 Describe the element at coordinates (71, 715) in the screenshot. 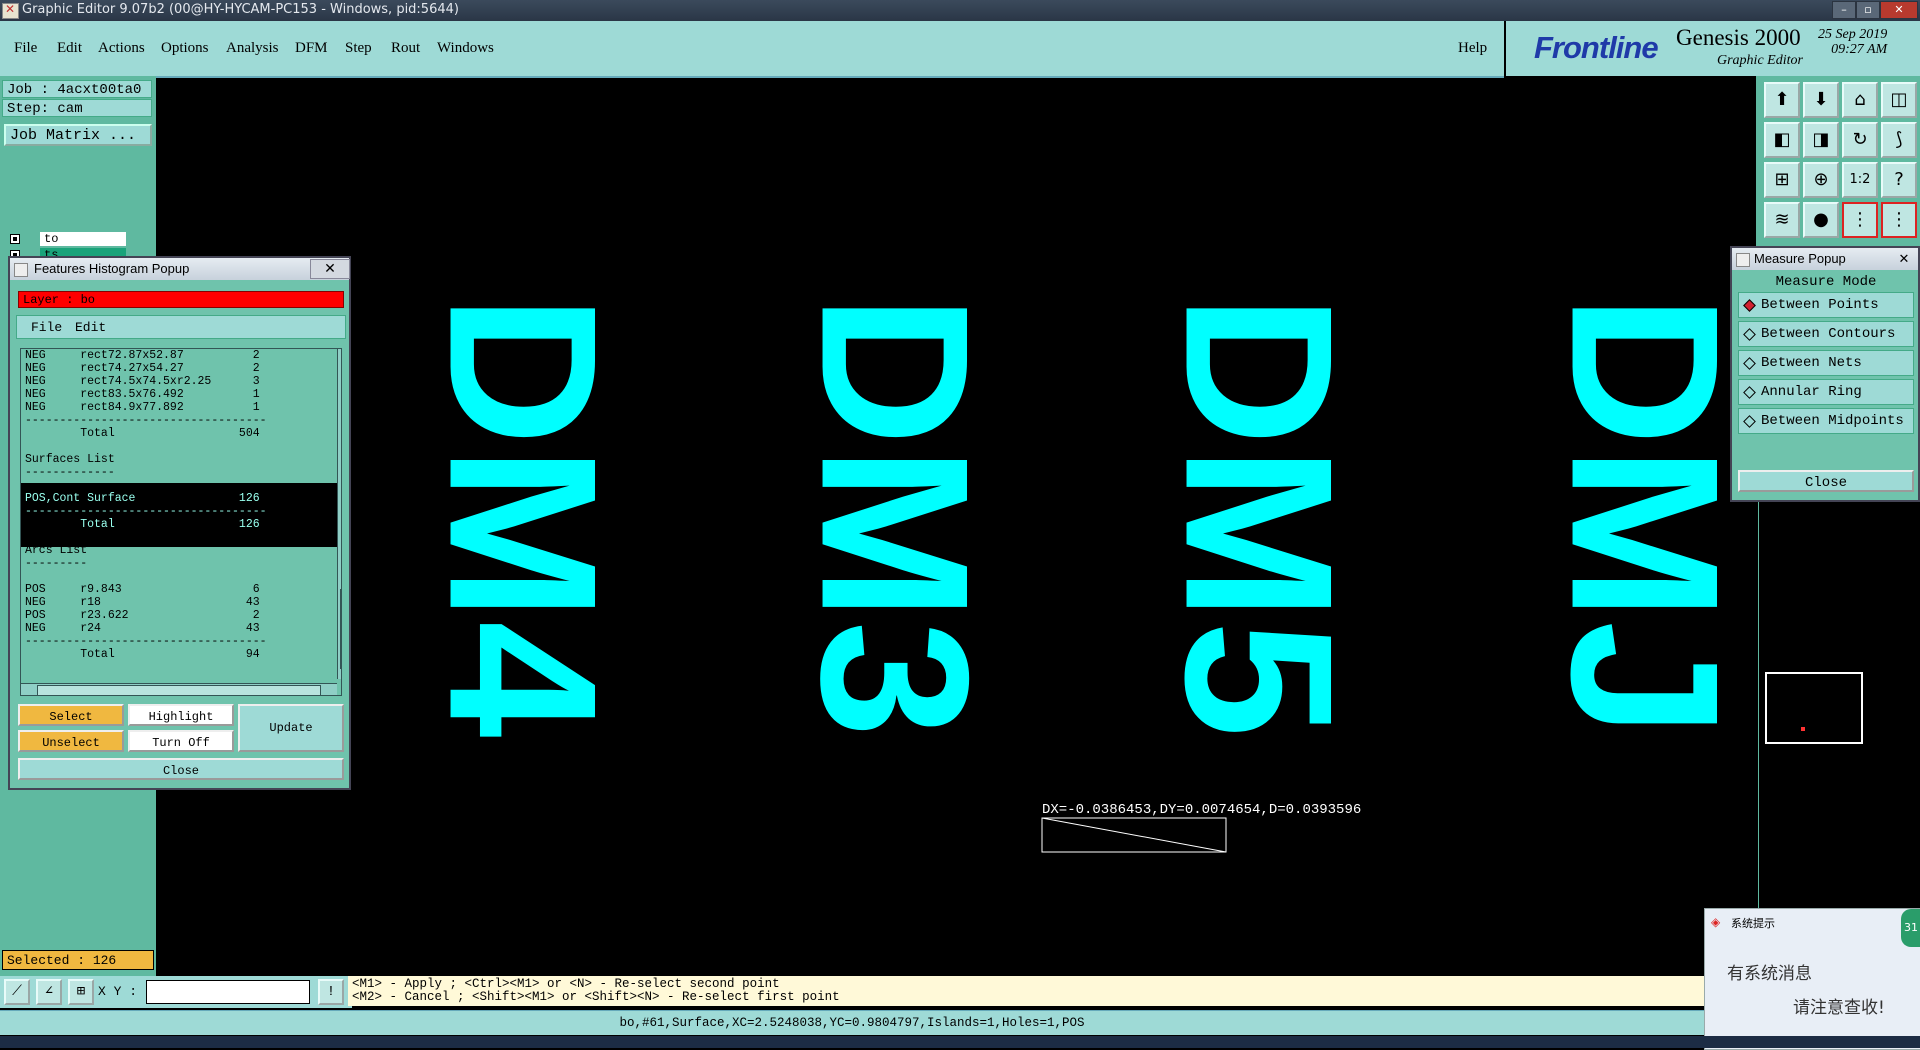

I see `select-button: Select` at that location.